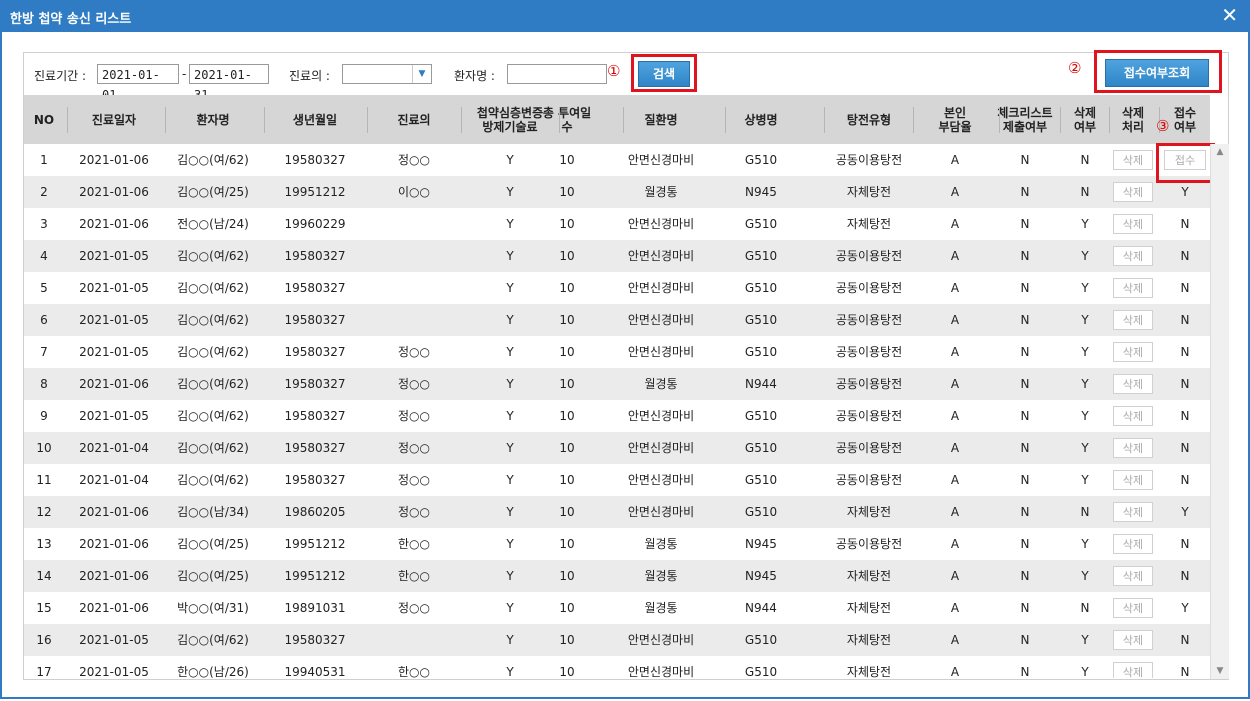 This screenshot has height=701, width=1250. What do you see at coordinates (664, 74) in the screenshot?
I see `search-button: 검색` at bounding box center [664, 74].